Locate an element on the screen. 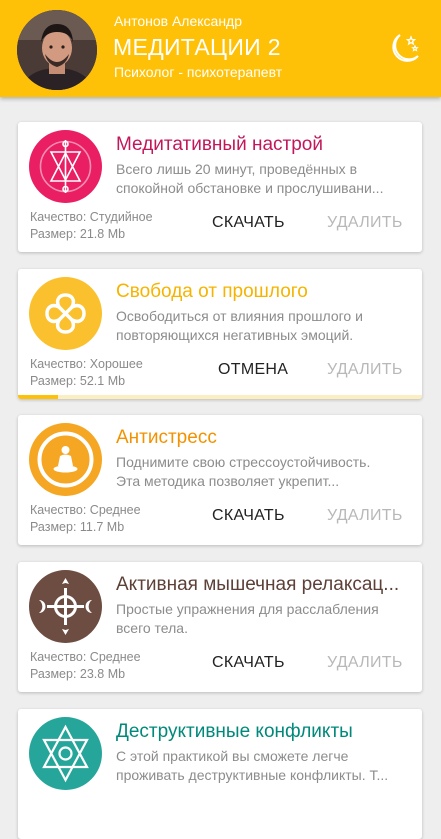  moon-stars-icon is located at coordinates (405, 48).